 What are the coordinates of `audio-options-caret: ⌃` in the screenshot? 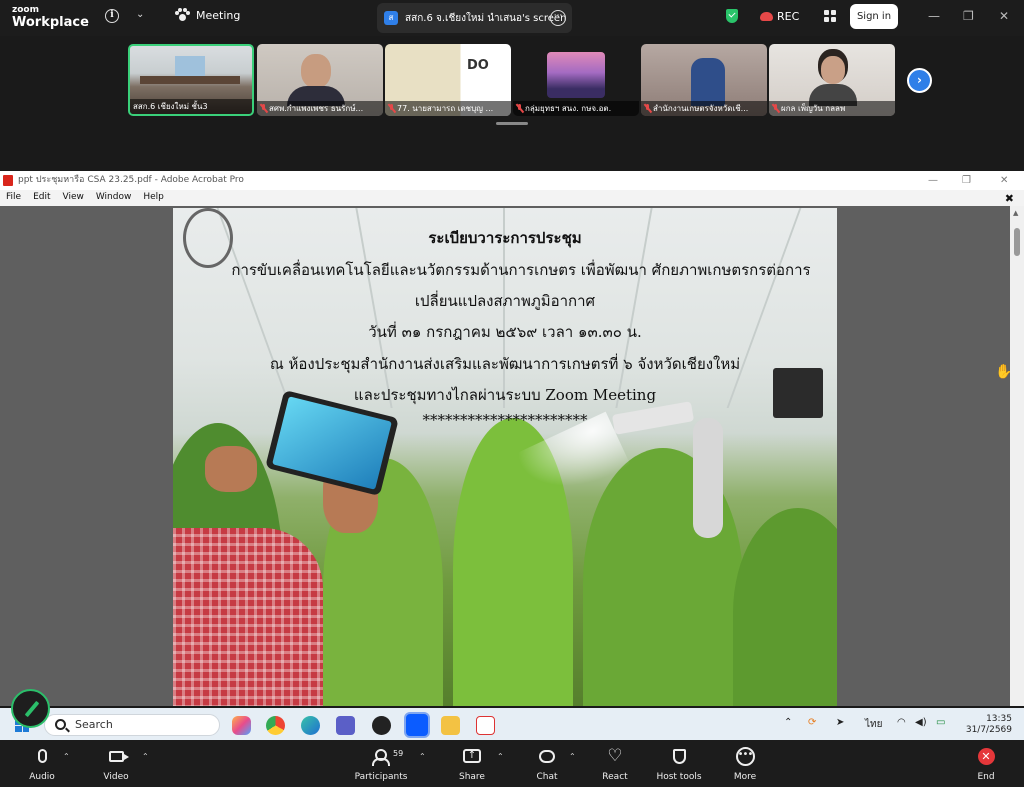 It's located at (66, 756).